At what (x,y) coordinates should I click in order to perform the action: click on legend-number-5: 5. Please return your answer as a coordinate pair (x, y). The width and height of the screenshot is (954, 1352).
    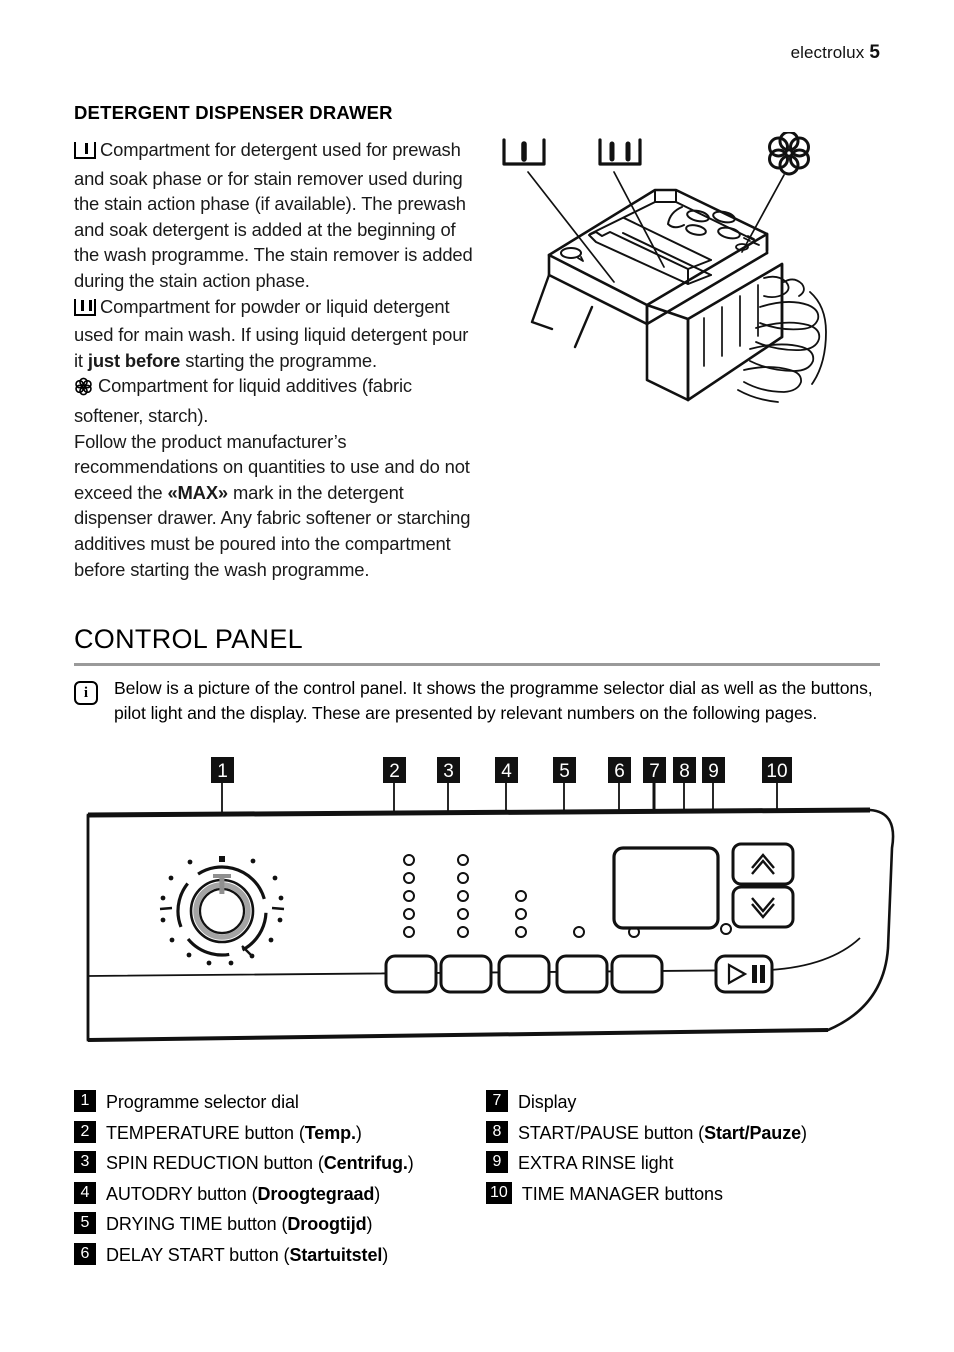
    Looking at the image, I should click on (85, 1223).